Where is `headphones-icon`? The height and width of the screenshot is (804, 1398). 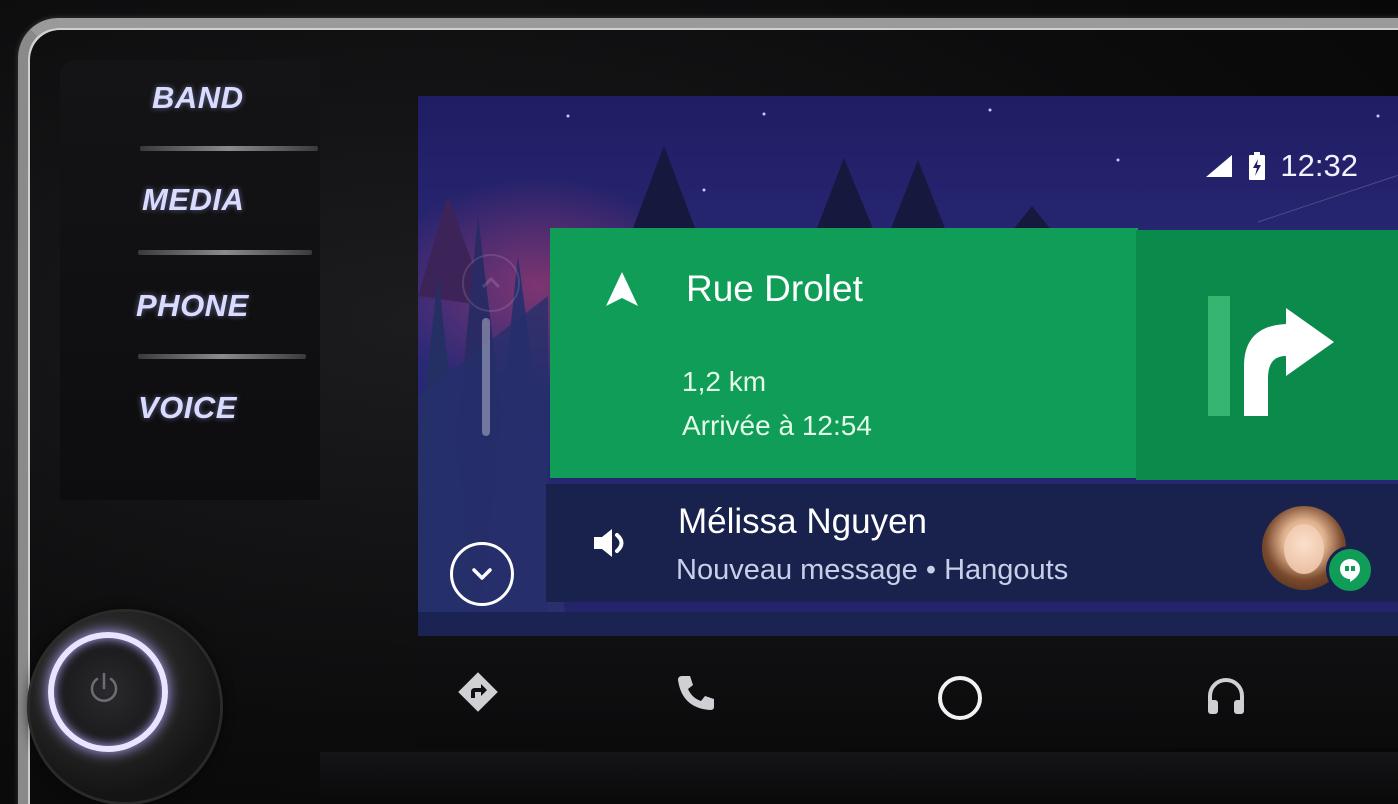 headphones-icon is located at coordinates (1226, 696).